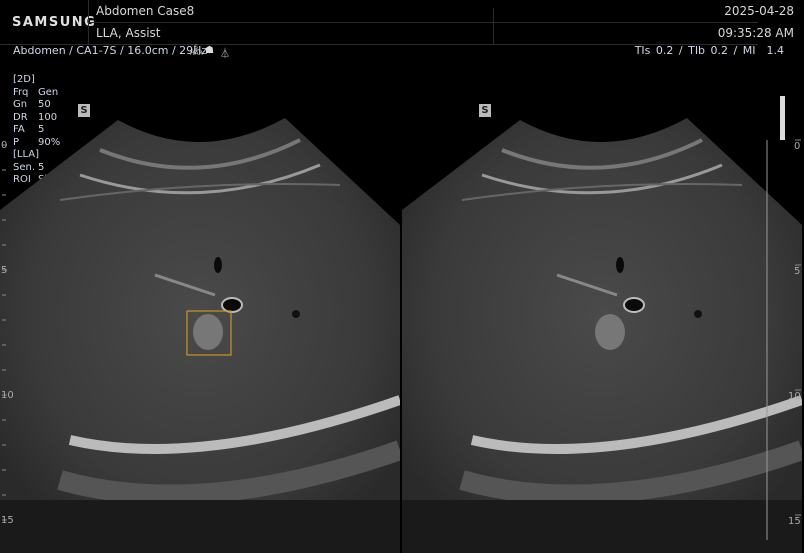 This screenshot has width=804, height=553. I want to click on grayscale-bar, so click(782, 118).